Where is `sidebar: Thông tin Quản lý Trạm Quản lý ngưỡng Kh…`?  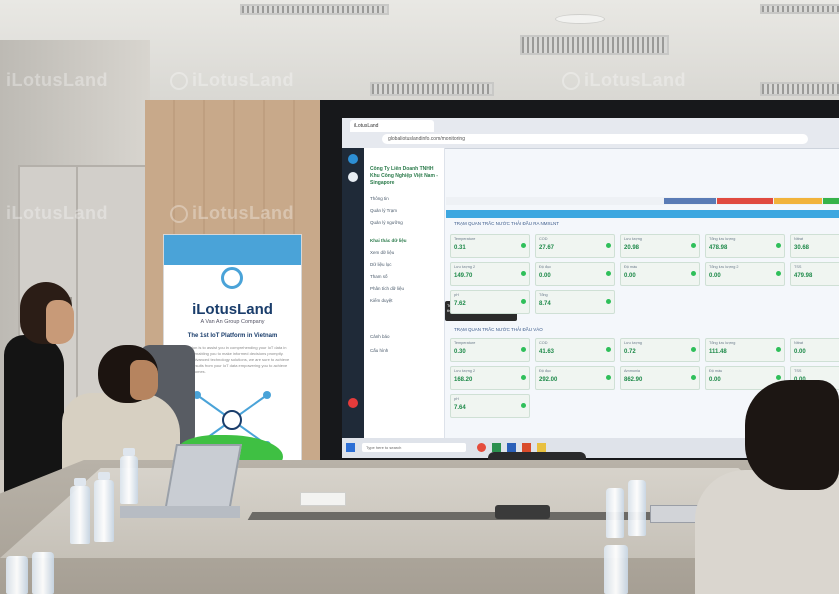
sidebar: Thông tin Quản lý Trạm Quản lý ngưỡng Kh… is located at coordinates (404, 293).